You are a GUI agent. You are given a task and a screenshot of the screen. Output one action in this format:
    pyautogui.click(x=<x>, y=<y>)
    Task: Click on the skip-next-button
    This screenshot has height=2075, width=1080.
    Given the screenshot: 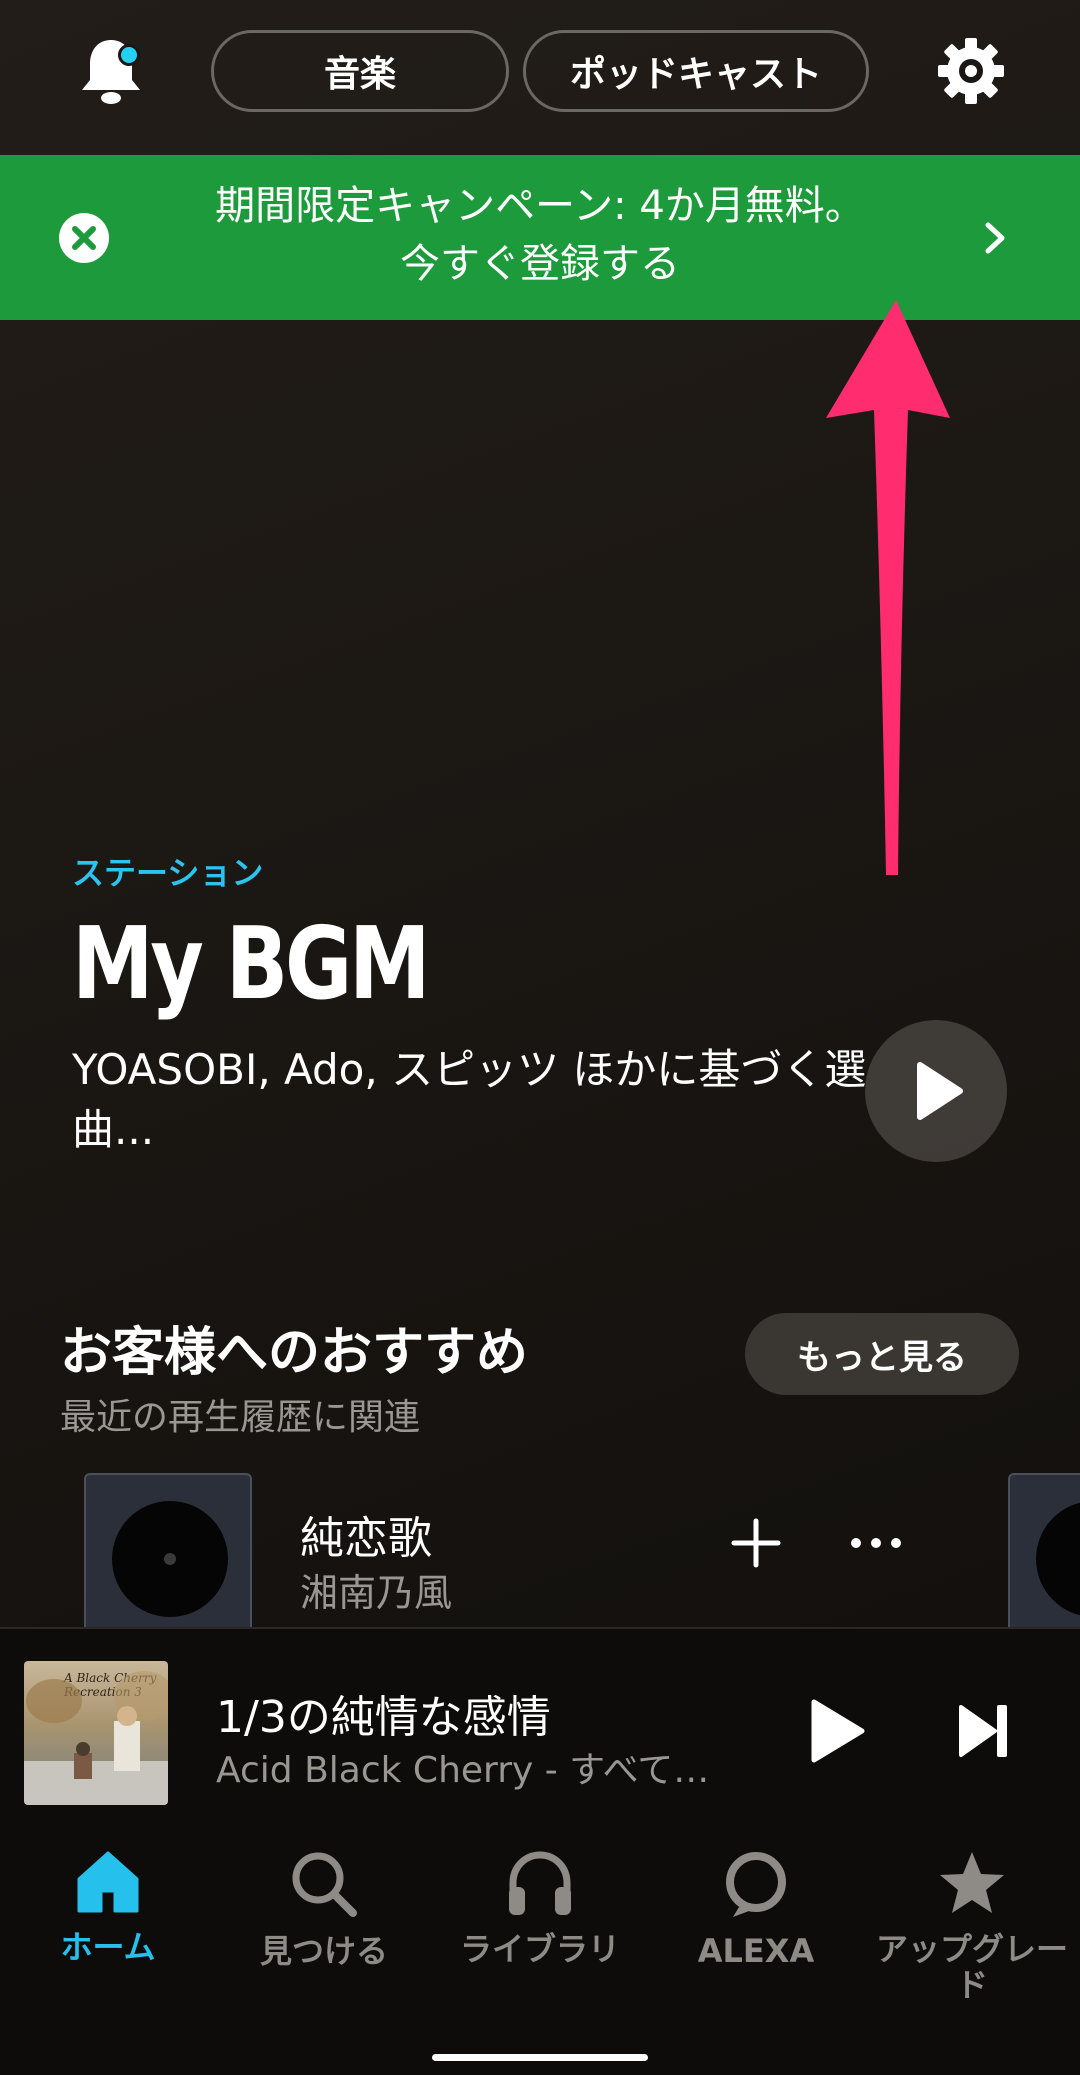 What is the action you would take?
    pyautogui.click(x=984, y=1731)
    